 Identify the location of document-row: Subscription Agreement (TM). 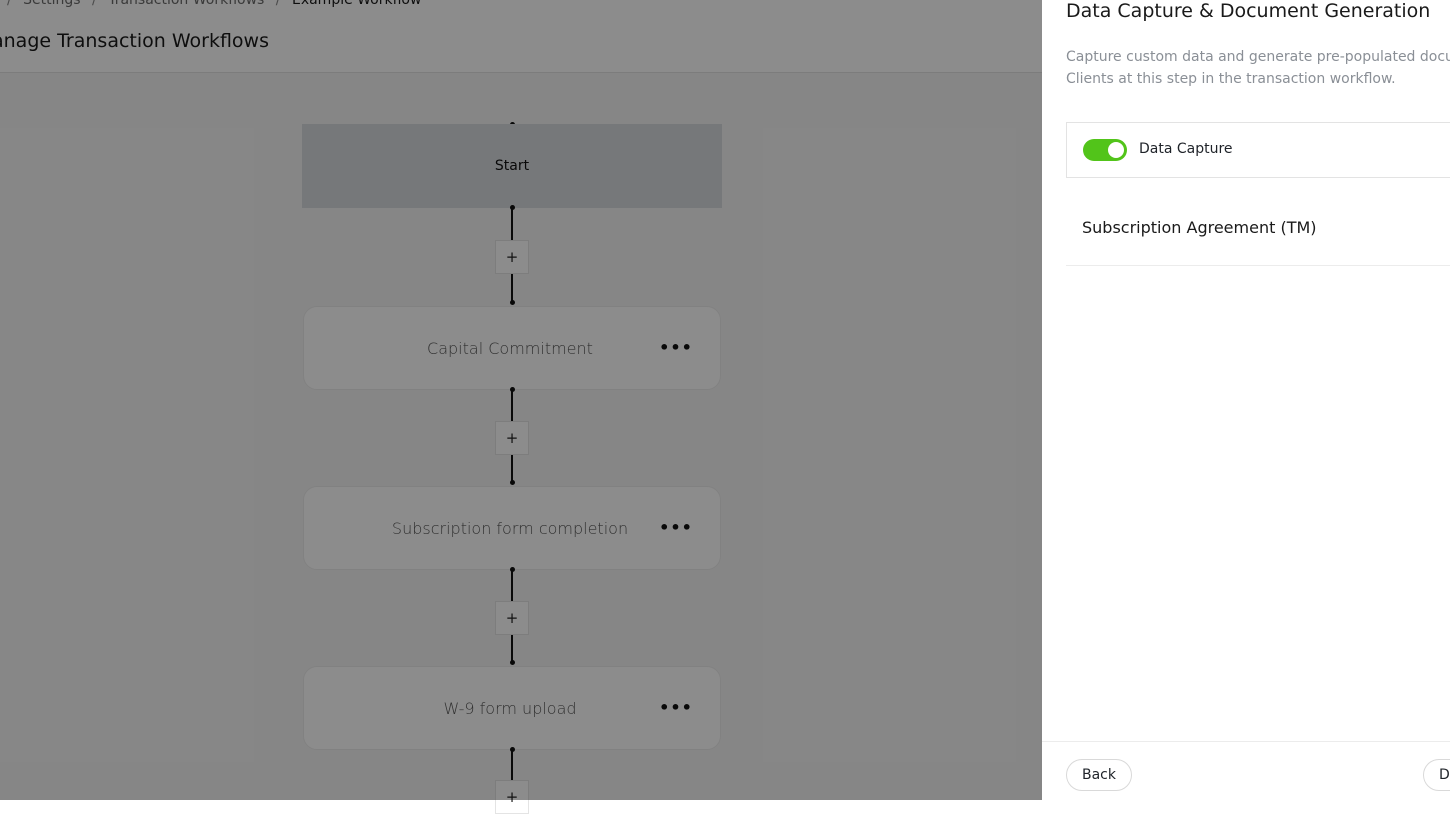
(1258, 233).